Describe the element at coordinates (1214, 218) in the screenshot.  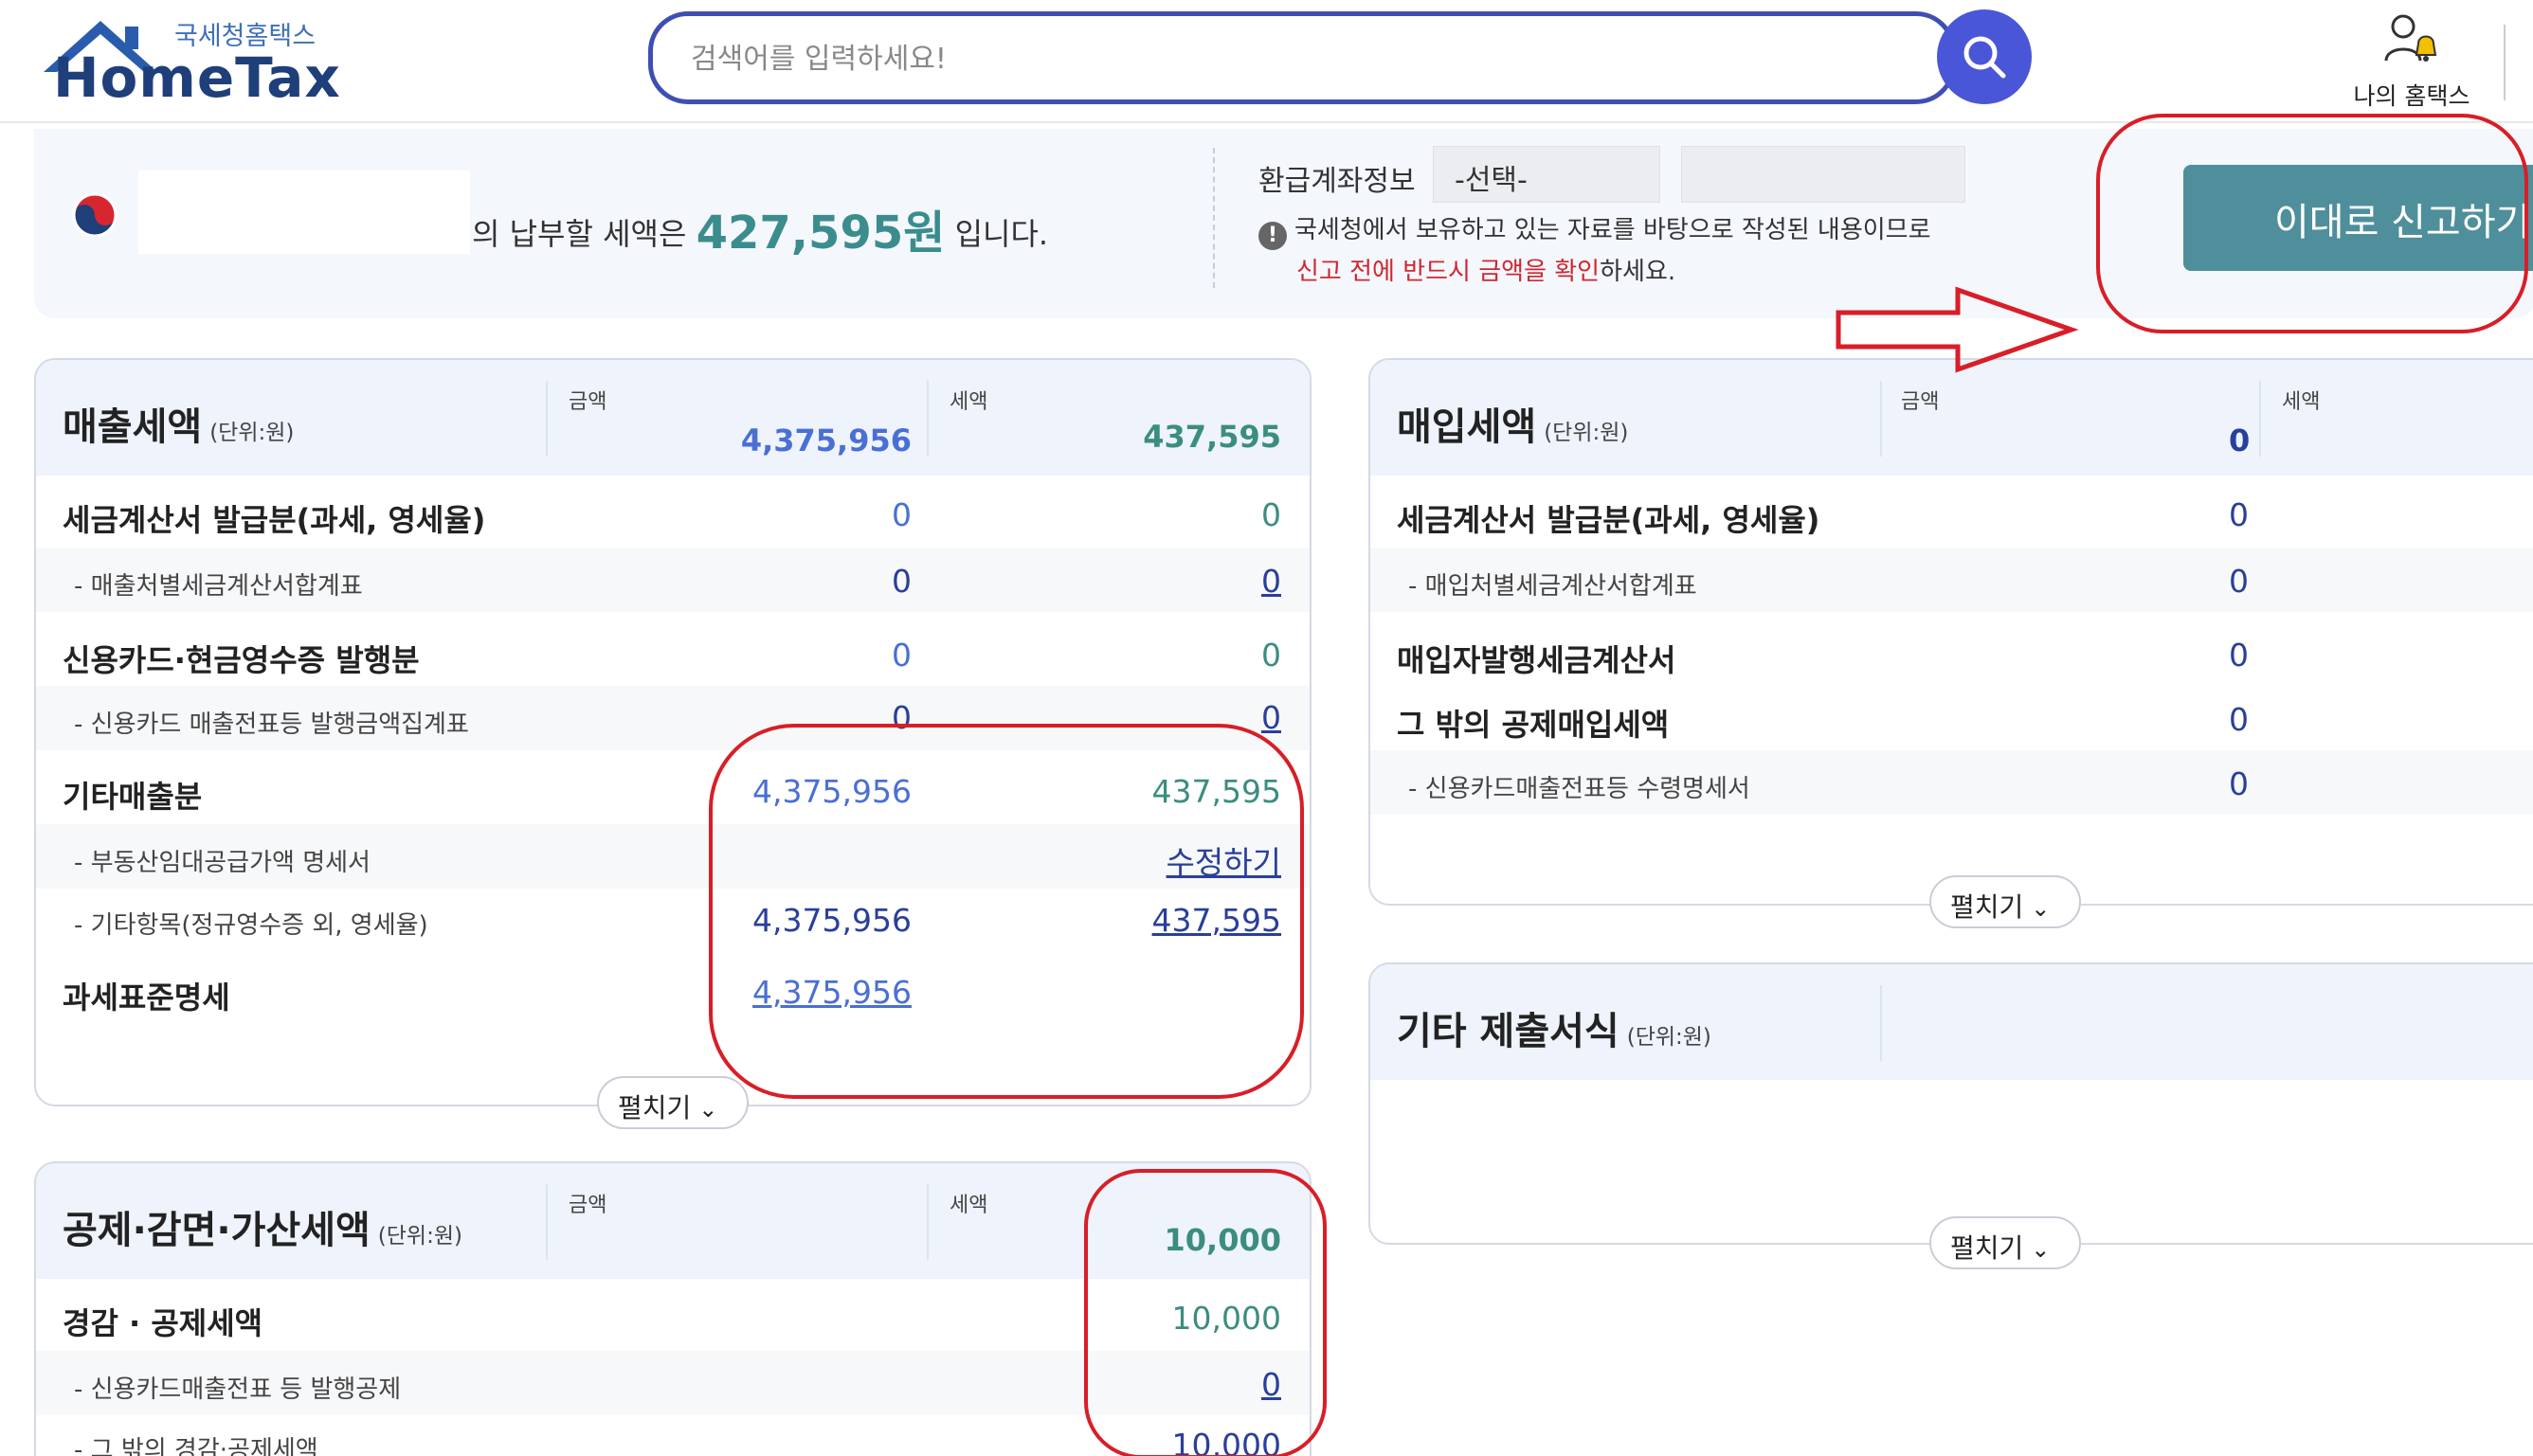
I see `summary-divider` at that location.